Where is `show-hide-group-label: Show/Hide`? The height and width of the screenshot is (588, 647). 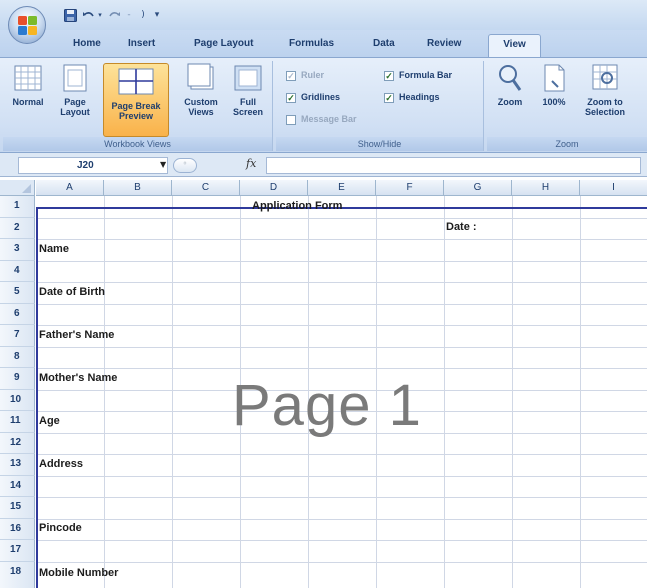 show-hide-group-label: Show/Hide is located at coordinates (379, 144).